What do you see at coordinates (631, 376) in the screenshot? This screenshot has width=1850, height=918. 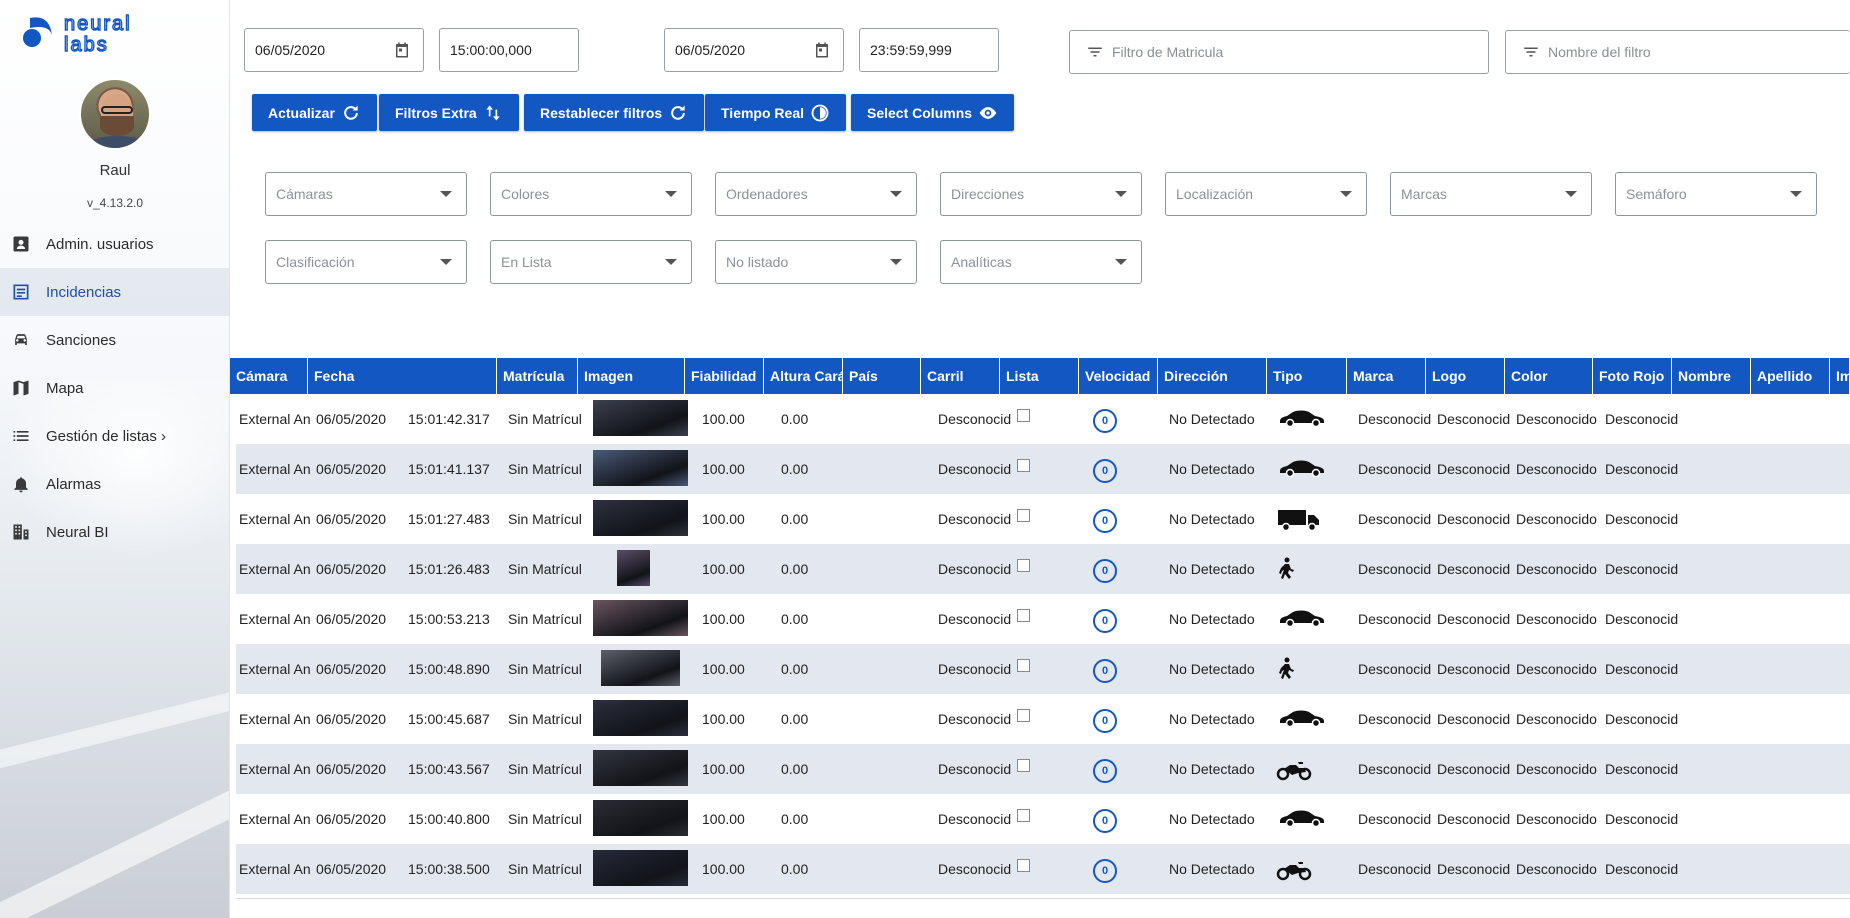 I see `column-header: Imagen` at bounding box center [631, 376].